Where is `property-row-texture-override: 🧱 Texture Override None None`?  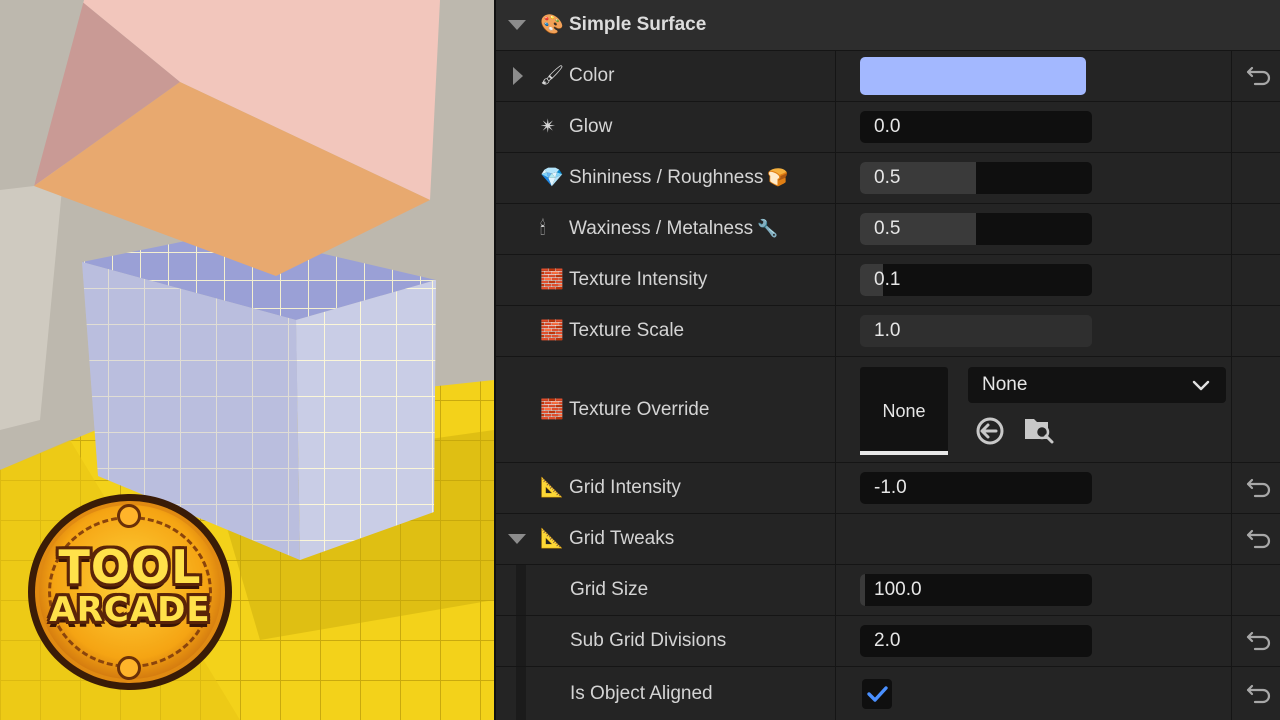
property-row-texture-override: 🧱 Texture Override None None is located at coordinates (888, 410).